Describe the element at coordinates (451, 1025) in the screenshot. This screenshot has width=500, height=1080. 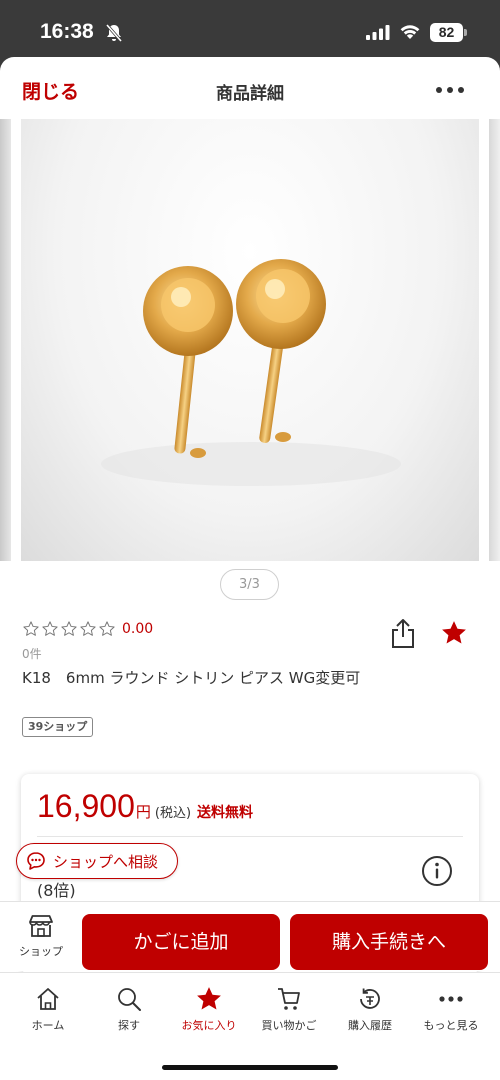
I see `tab-label: もっと見る` at that location.